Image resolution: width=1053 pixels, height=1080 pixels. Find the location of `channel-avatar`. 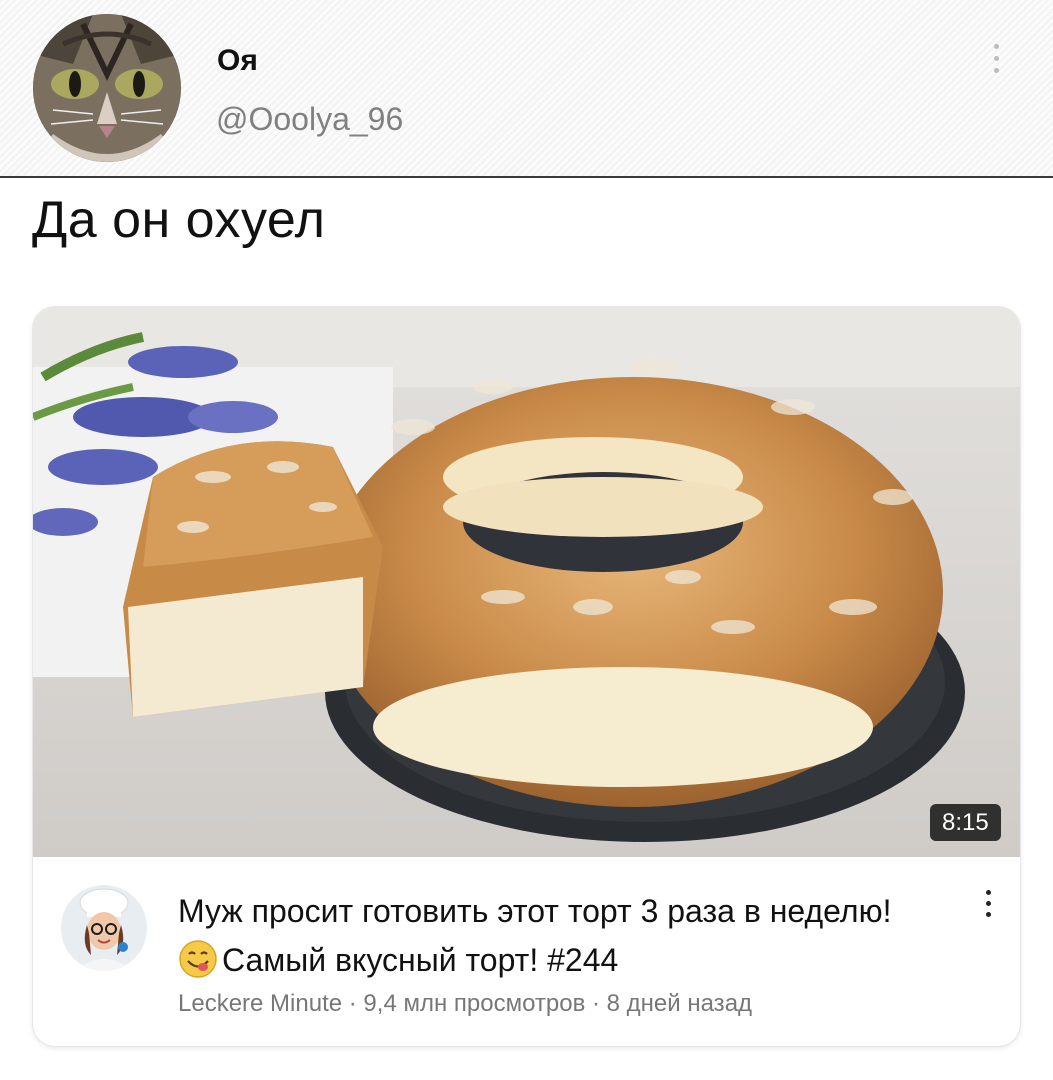

channel-avatar is located at coordinates (104, 928).